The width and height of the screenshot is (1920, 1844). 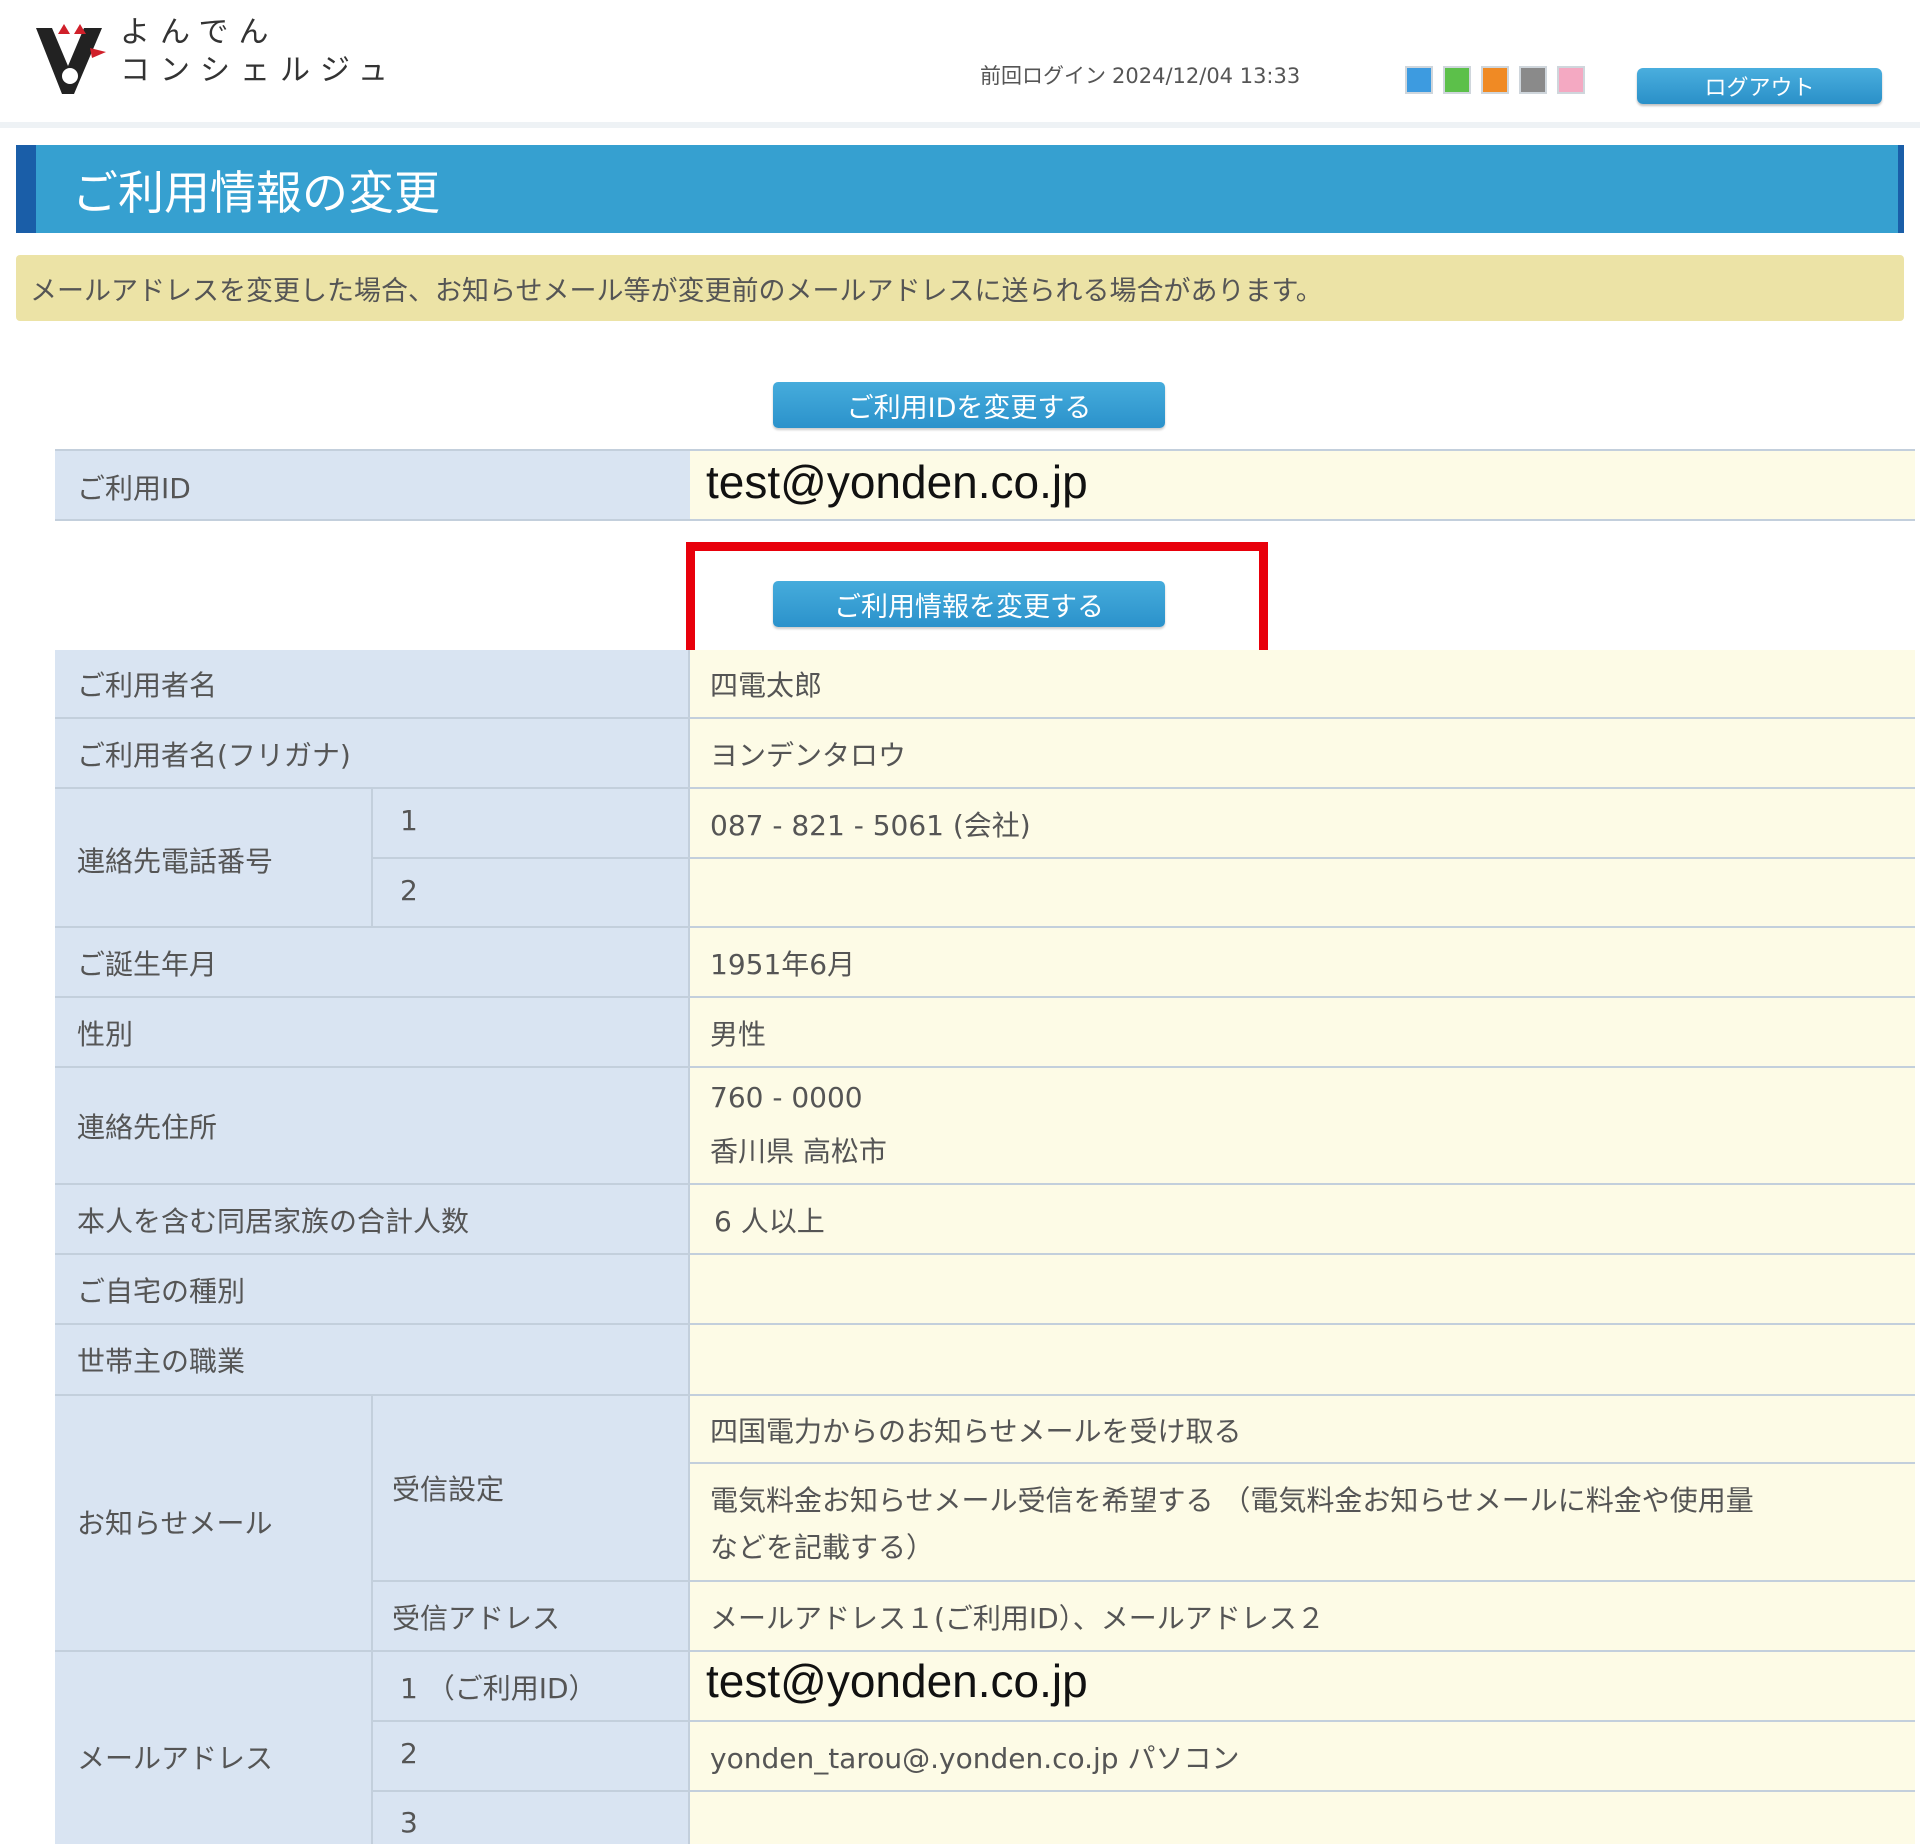 What do you see at coordinates (259, 70) in the screenshot?
I see `brand-line2: コンシェルジュ` at bounding box center [259, 70].